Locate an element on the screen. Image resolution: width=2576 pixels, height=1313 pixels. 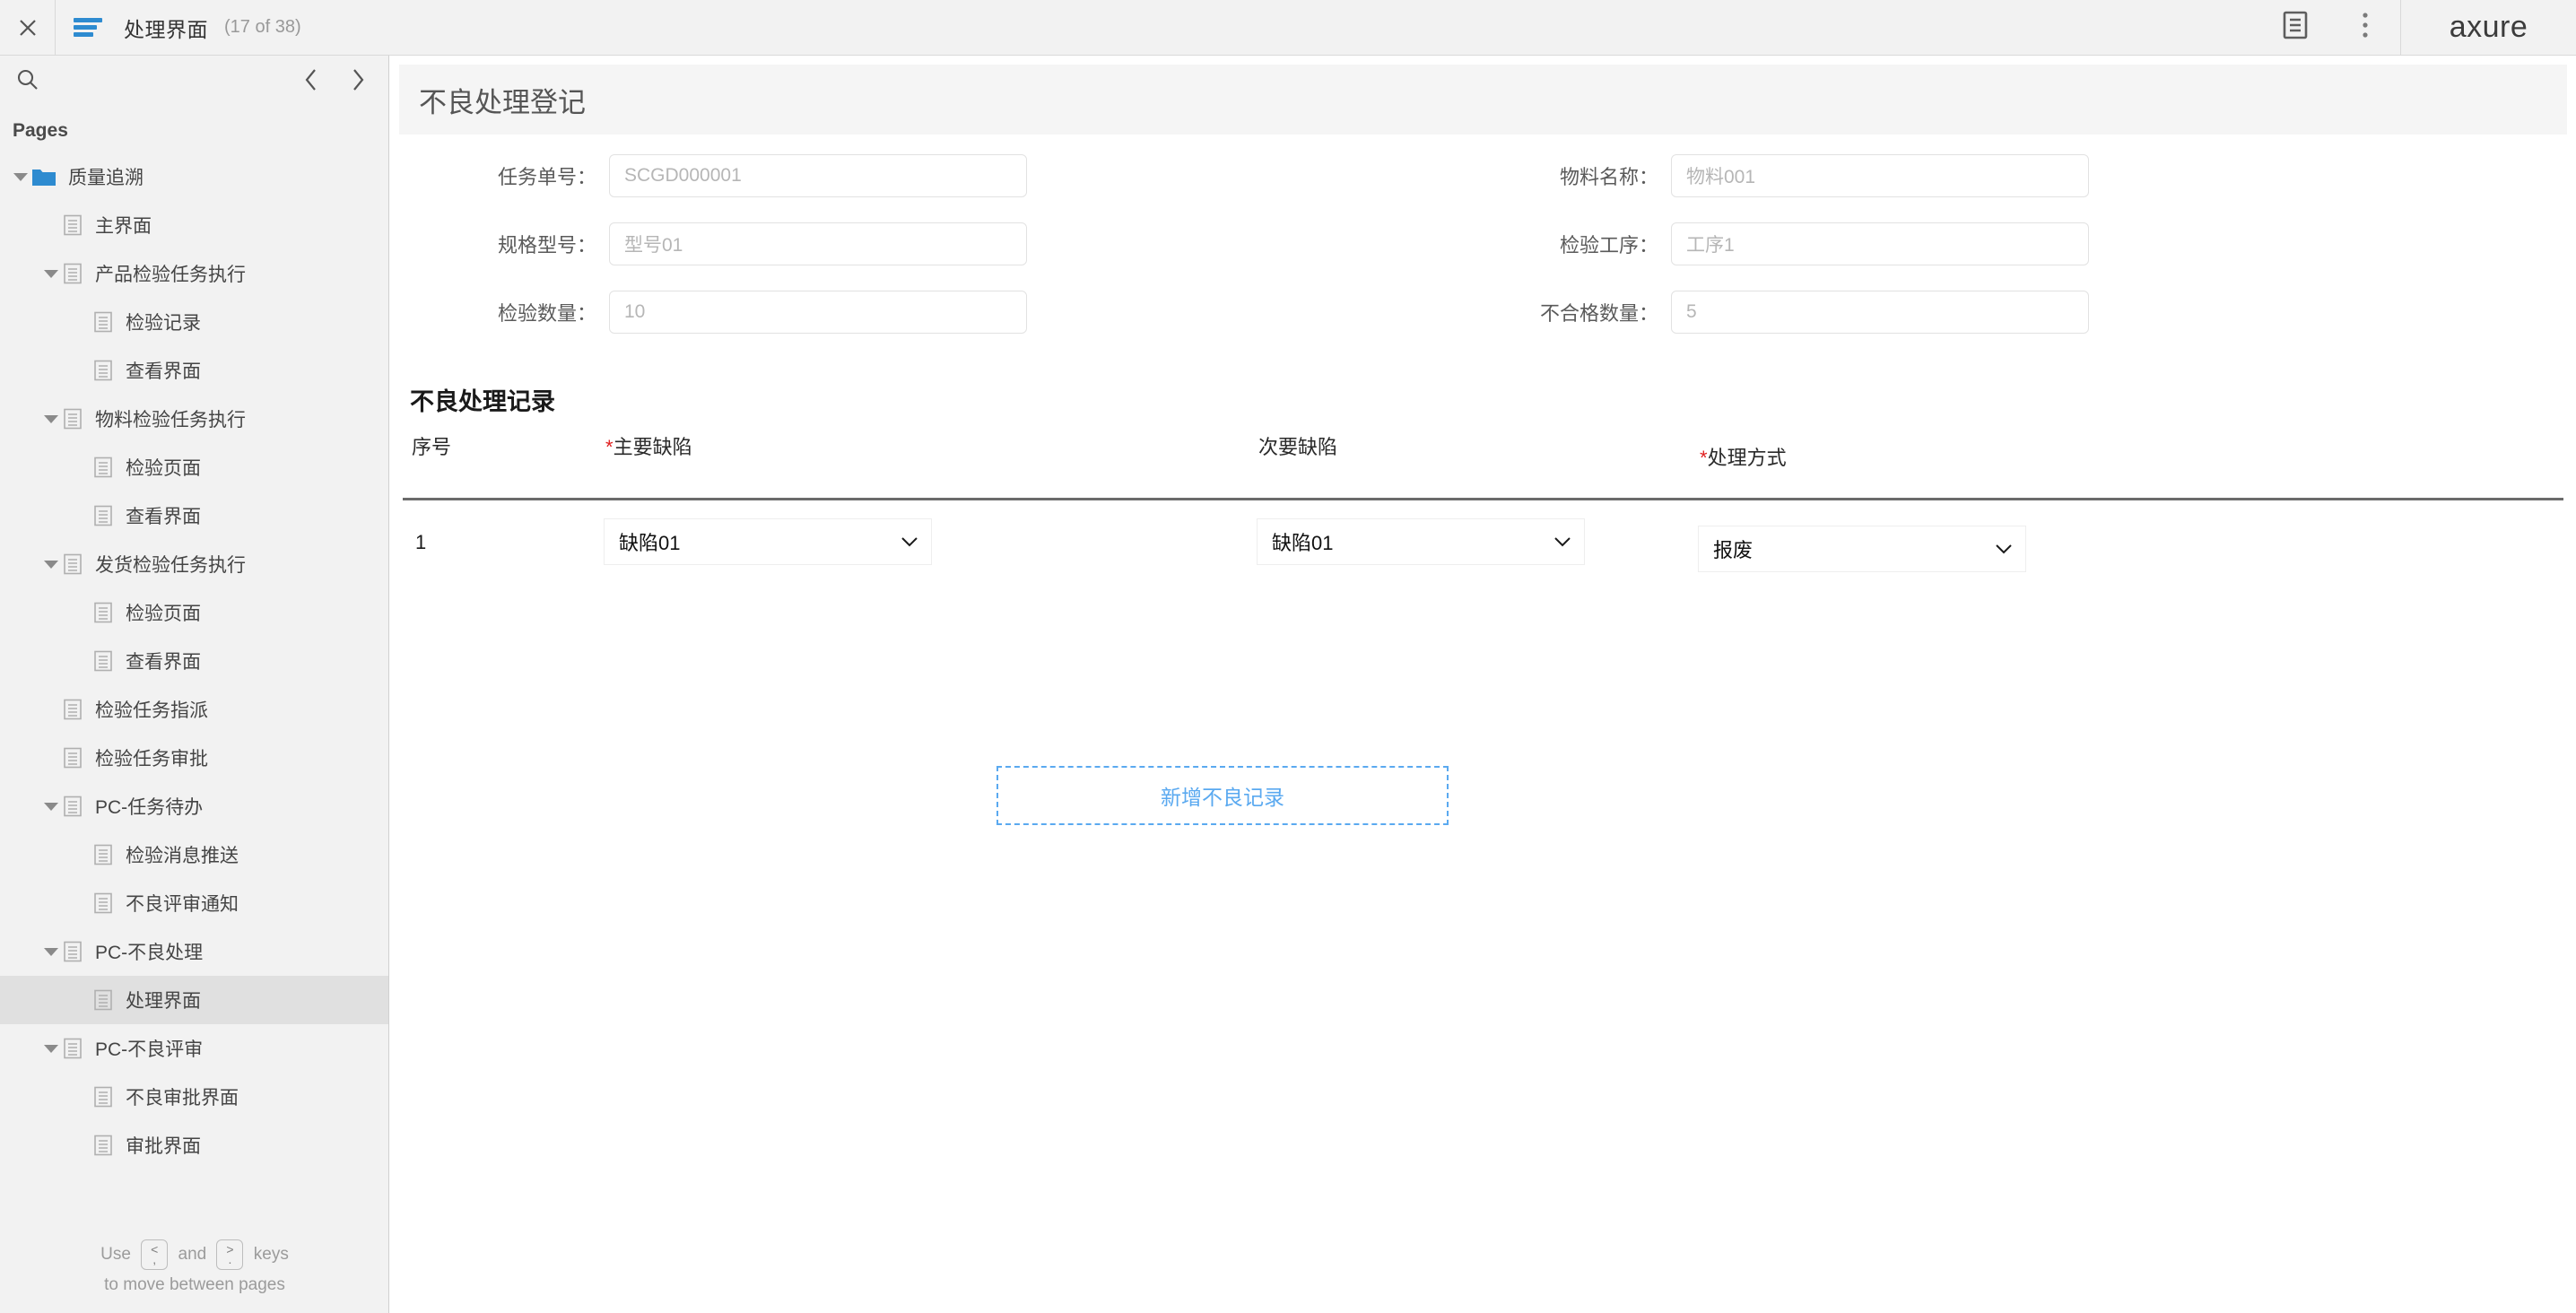
text-input: 工序1 is located at coordinates (1880, 243).